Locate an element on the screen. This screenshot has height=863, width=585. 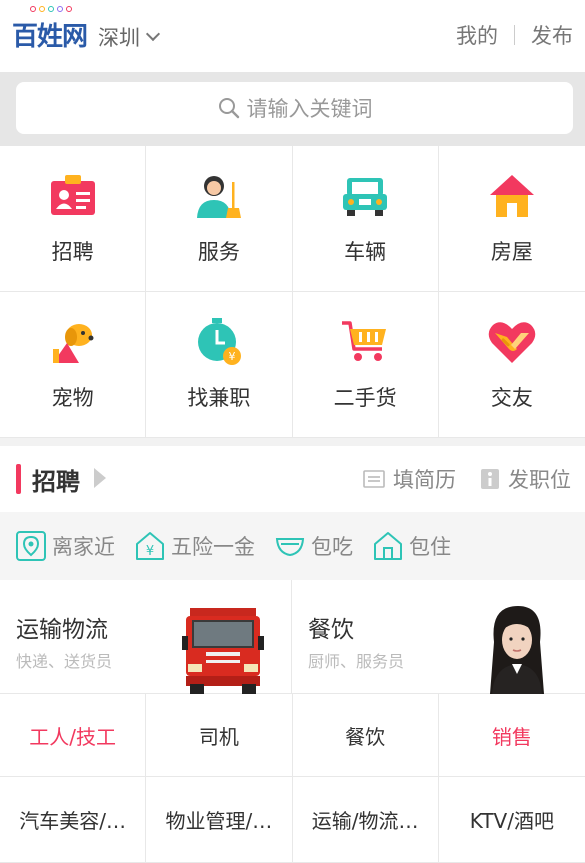
benefit-tags: 离家近 ¥ 五险一金 包吃 包住 is located at coordinates (292, 546).